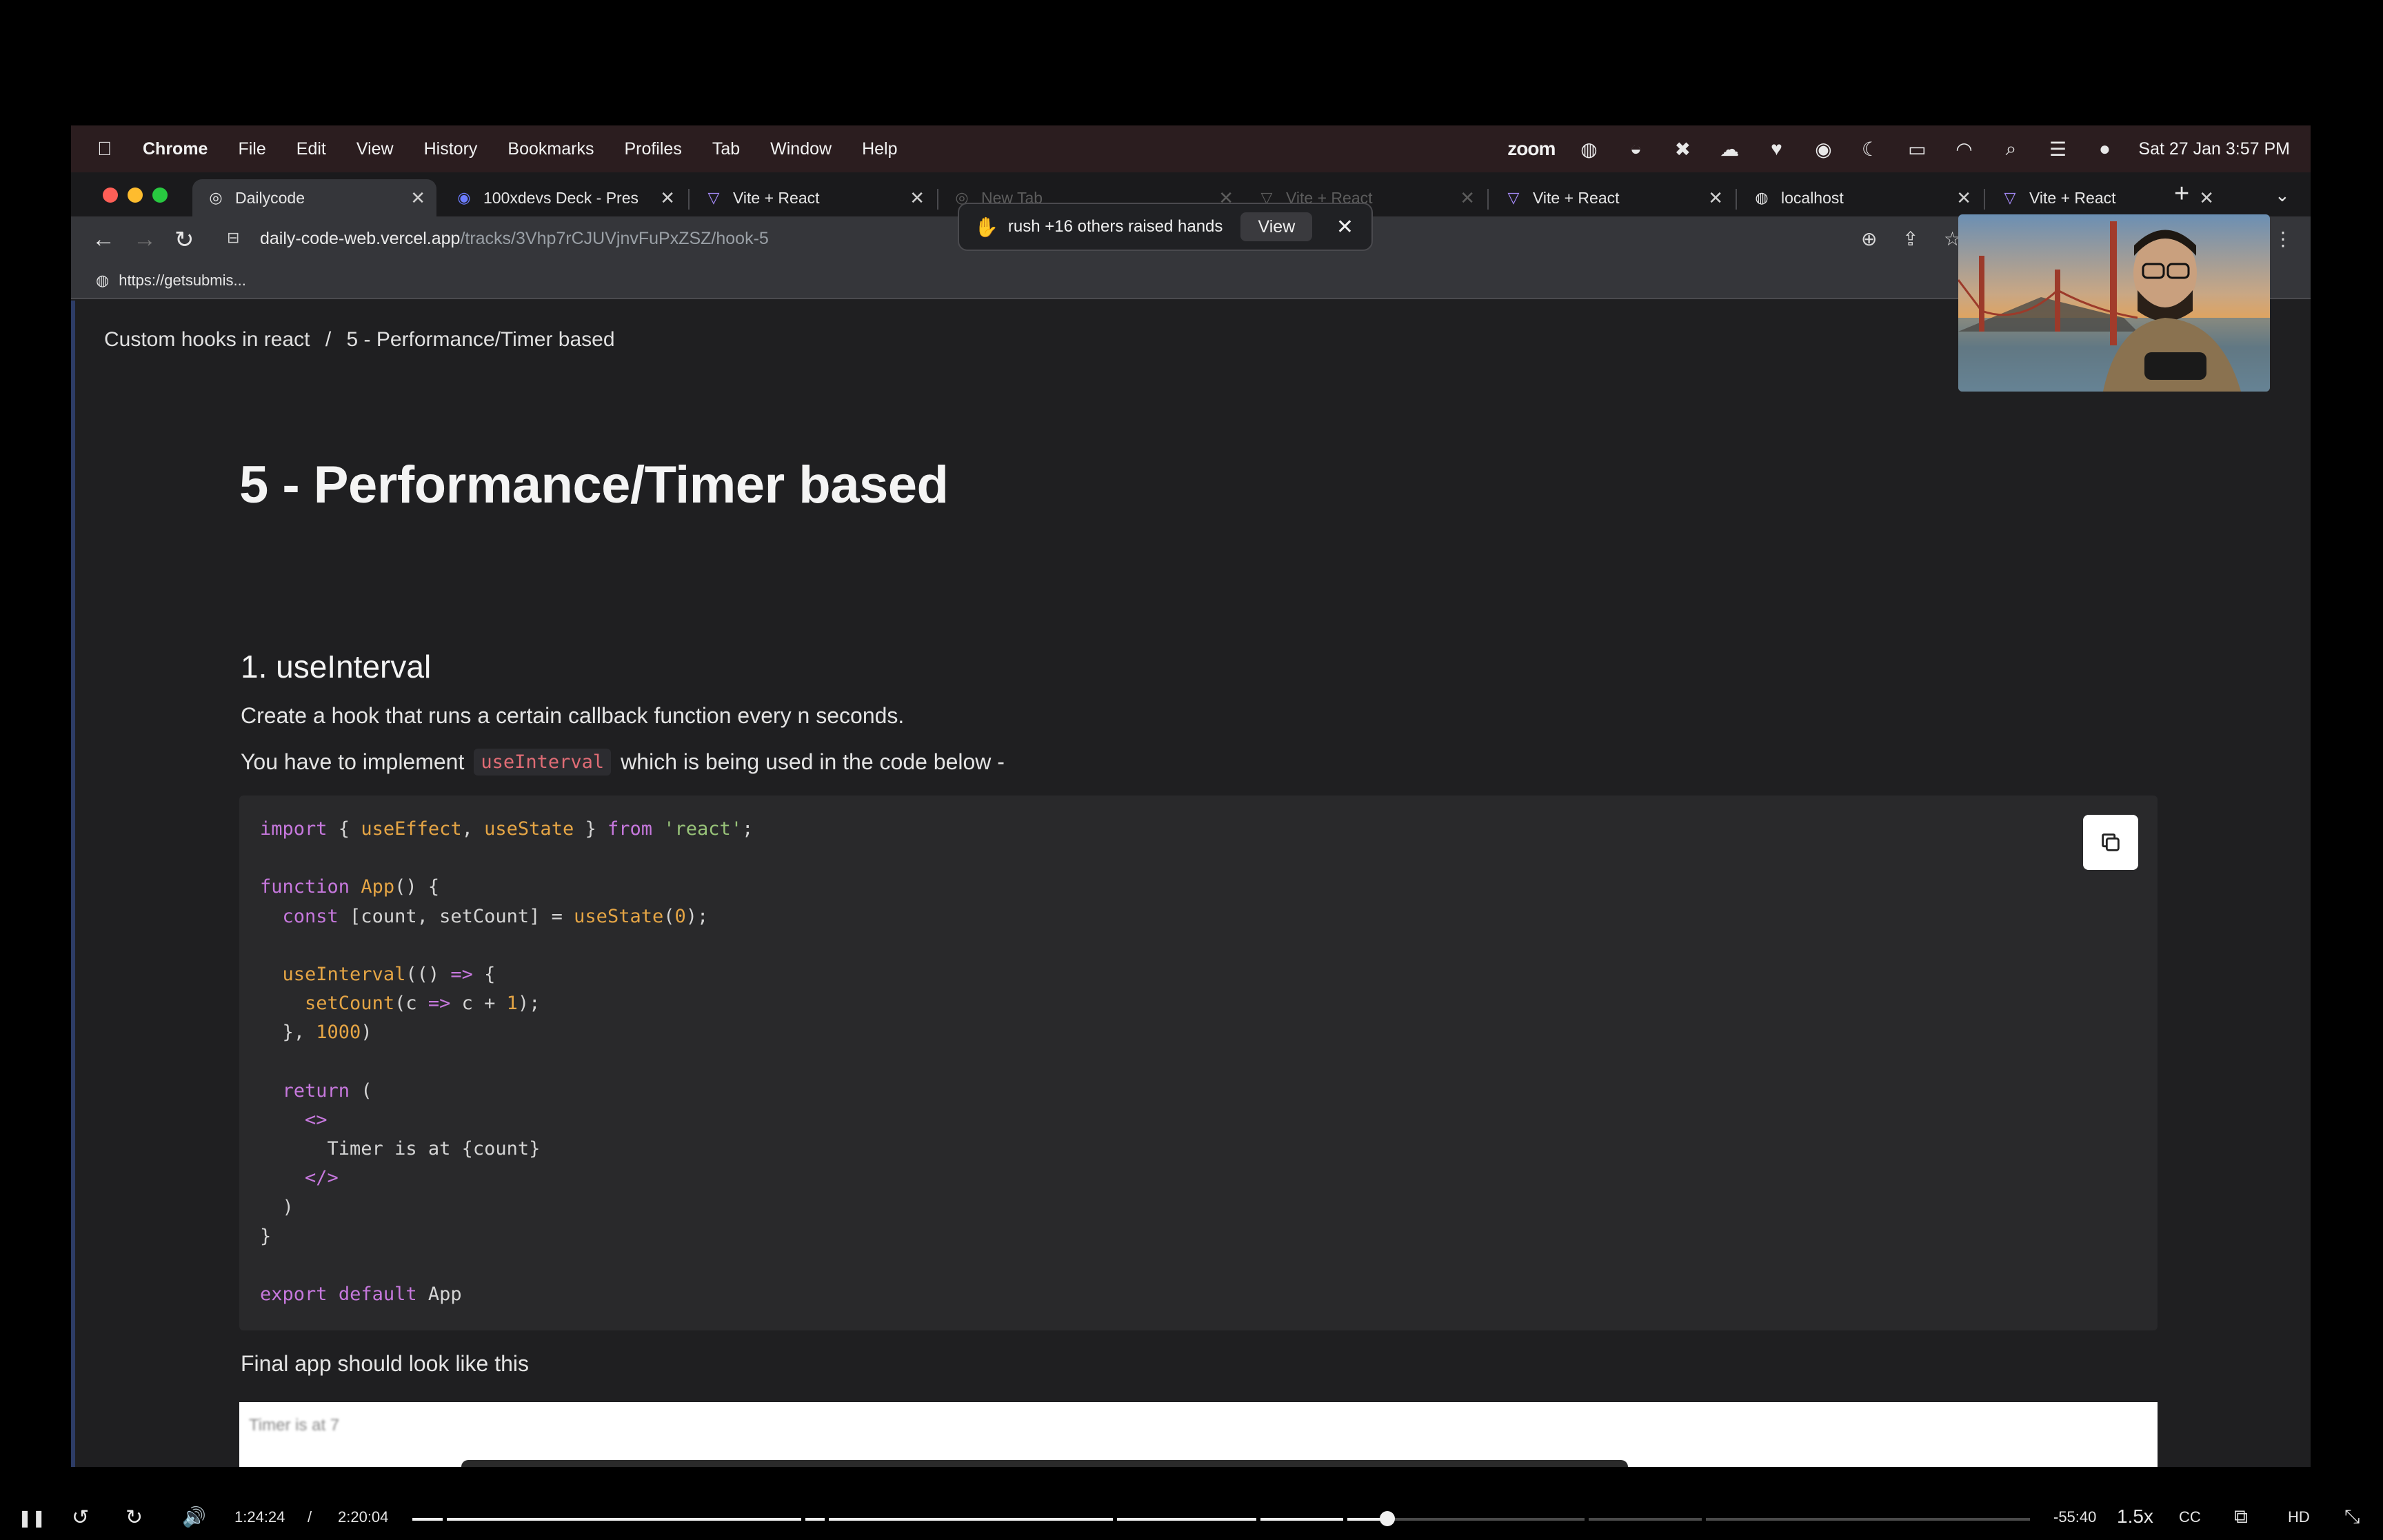 The image size is (2383, 1540). Describe the element at coordinates (2114, 307) in the screenshot. I see `participant-video-image` at that location.